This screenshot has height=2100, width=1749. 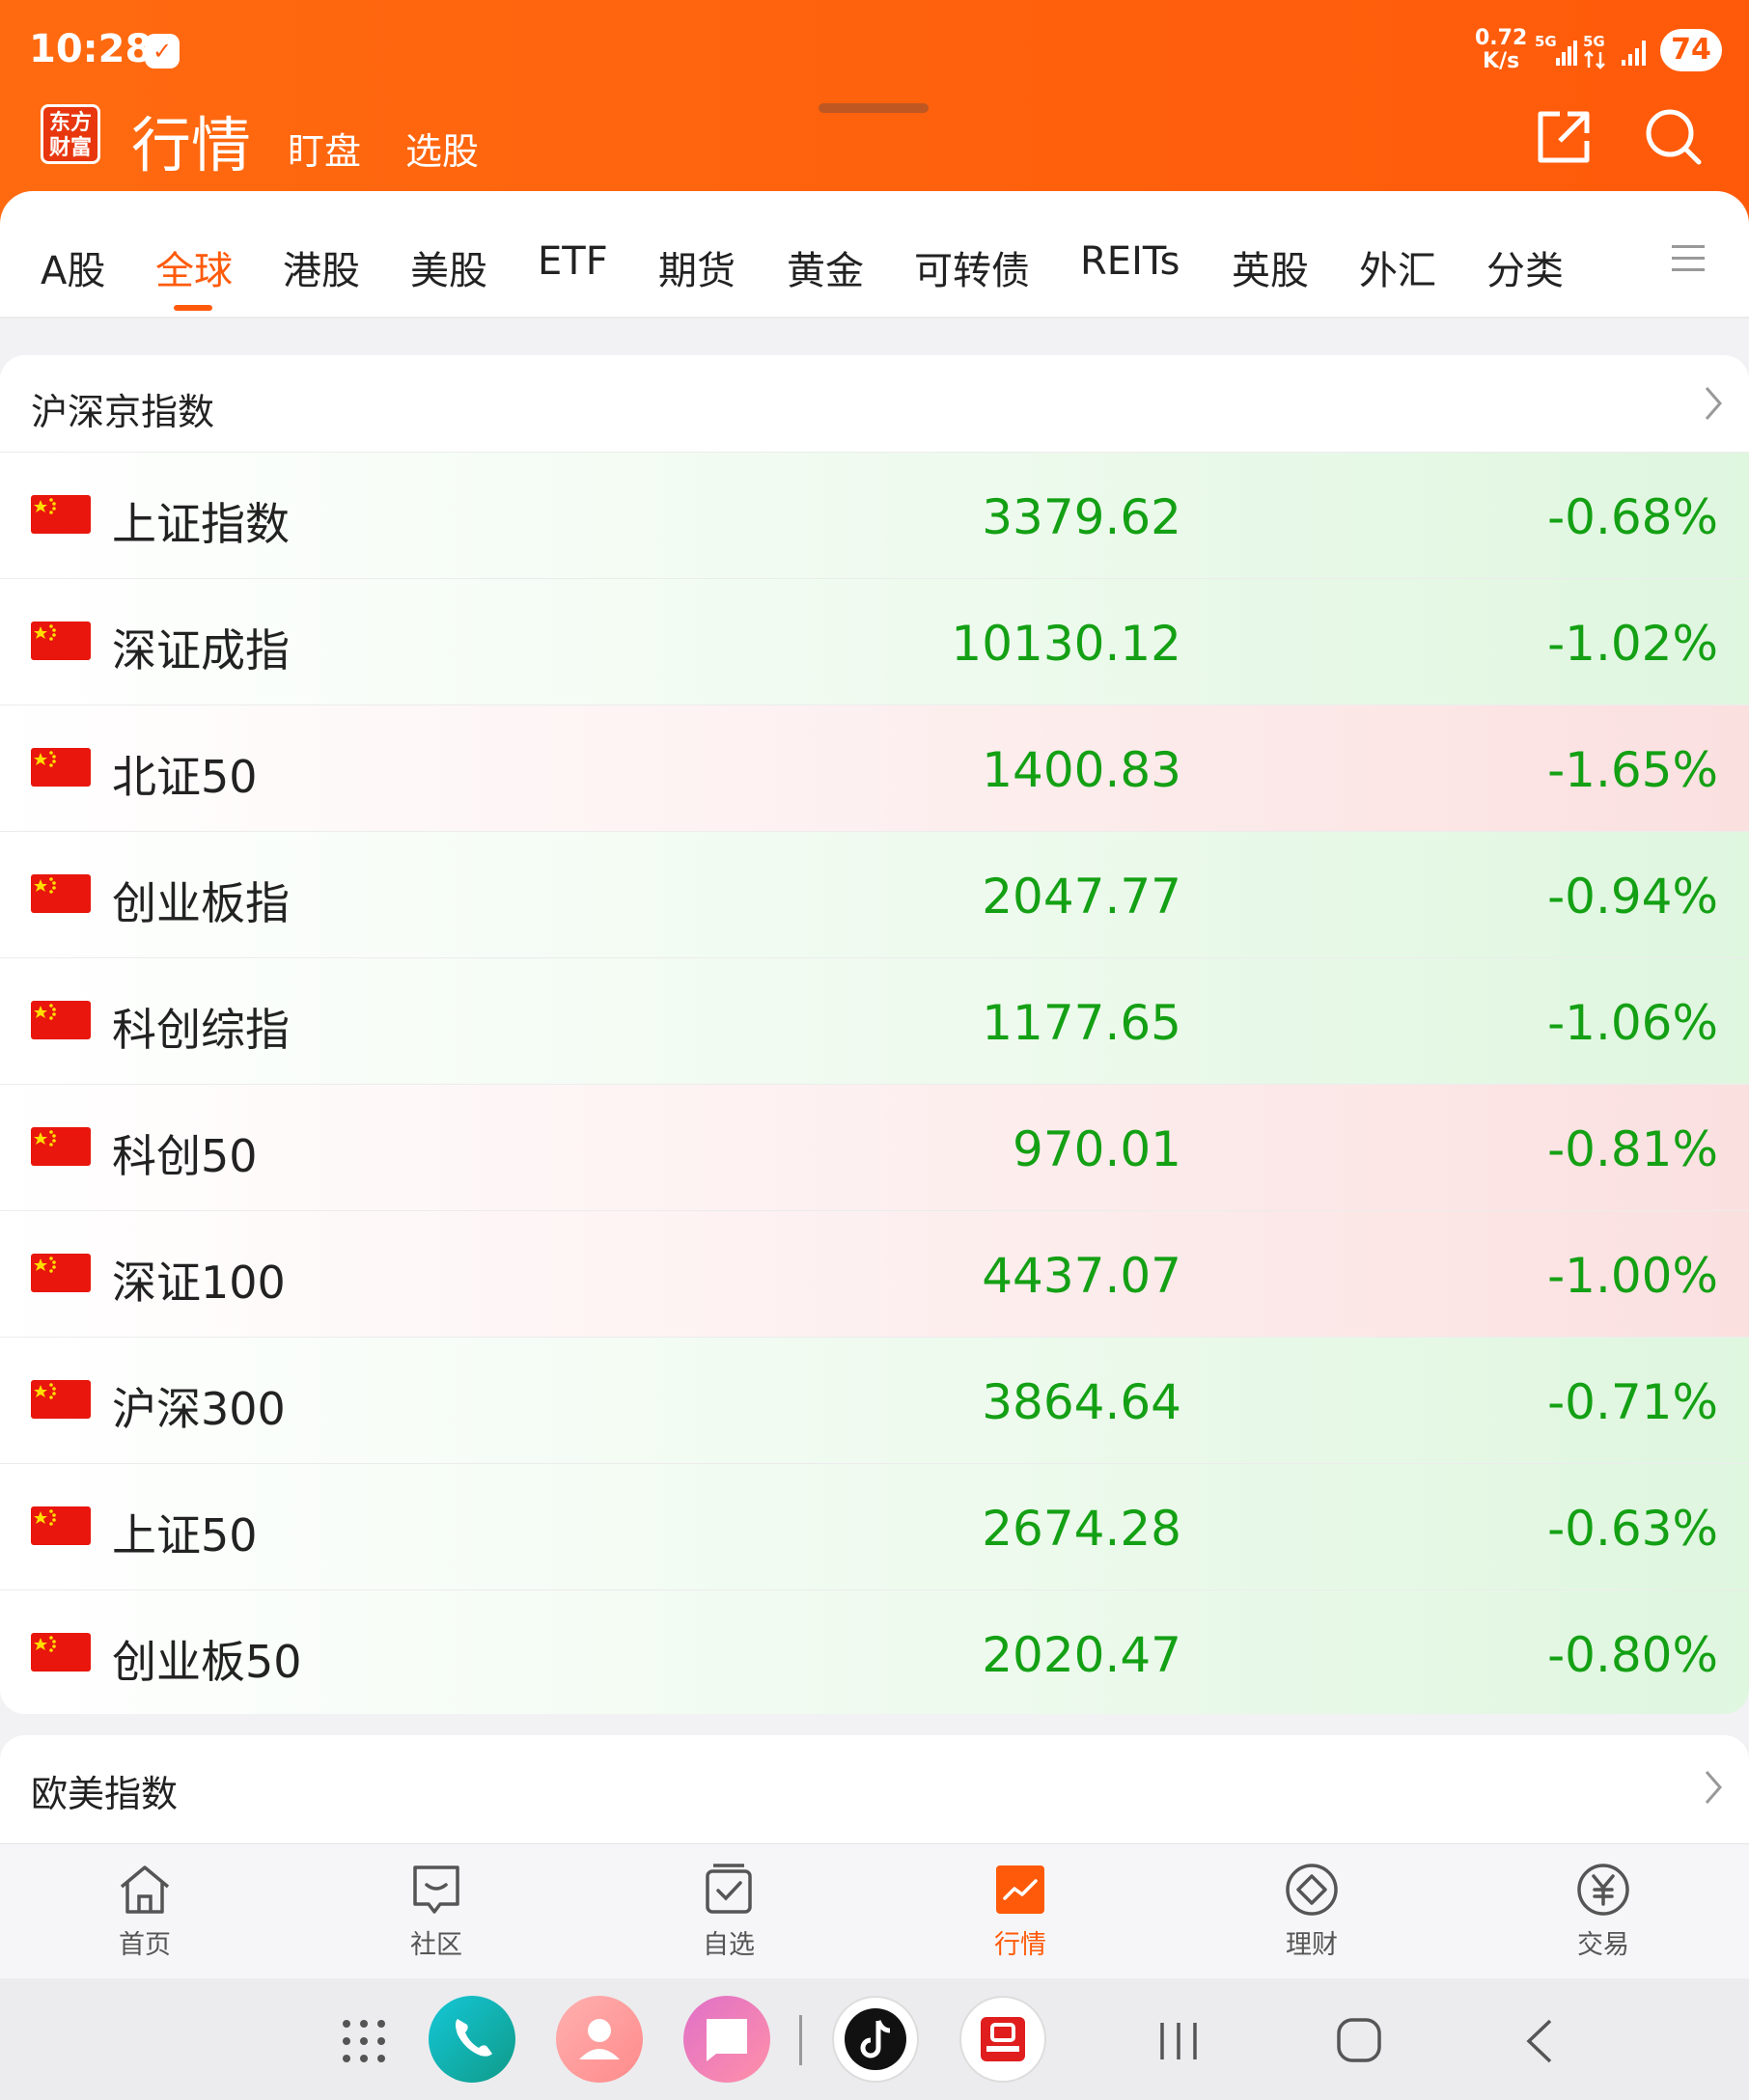 I want to click on tab-reits: REITs, so click(x=1130, y=261).